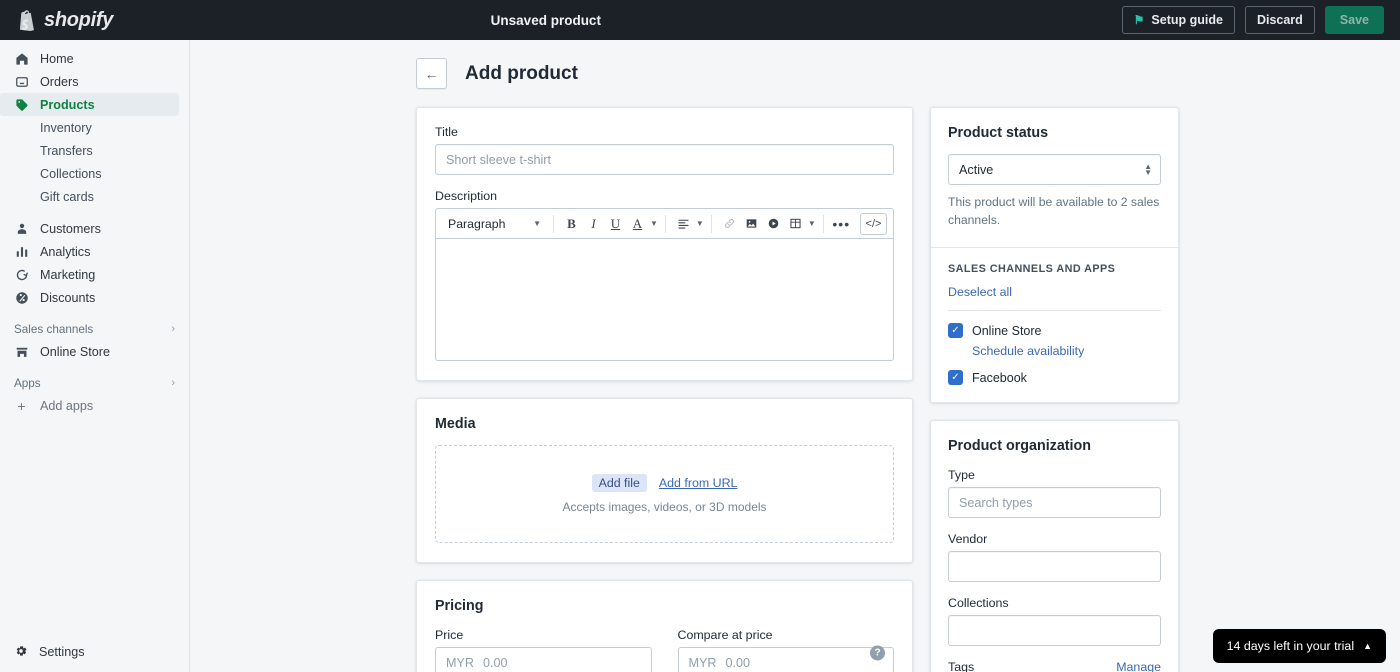 The width and height of the screenshot is (1400, 672). I want to click on image-icon, so click(751, 223).